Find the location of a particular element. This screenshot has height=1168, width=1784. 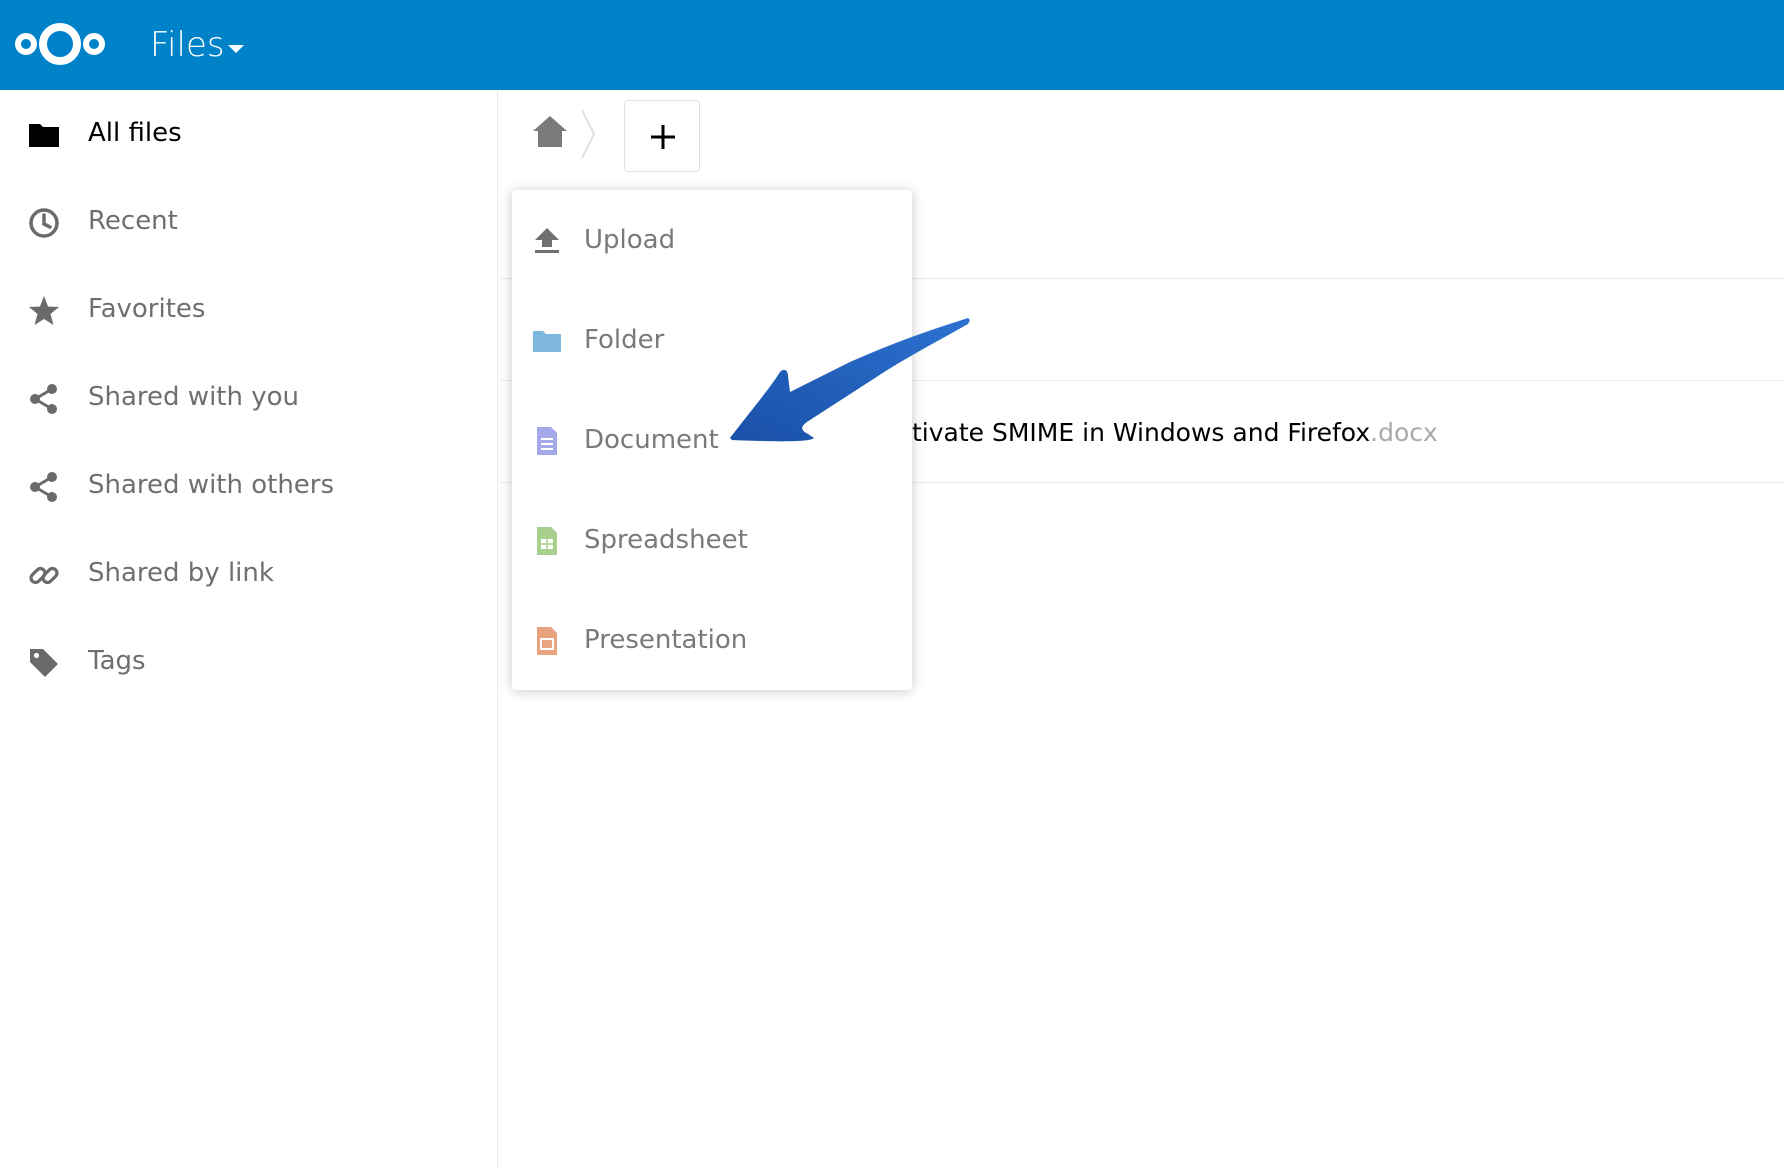

file-extension: .docx is located at coordinates (1404, 432).